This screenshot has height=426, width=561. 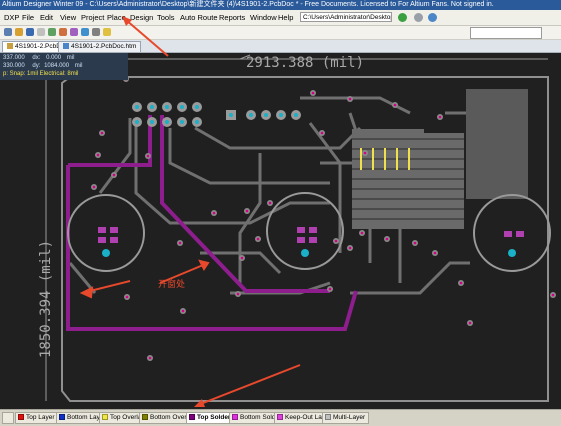 What do you see at coordinates (21, 417) in the screenshot?
I see `top-layer-swatch` at bounding box center [21, 417].